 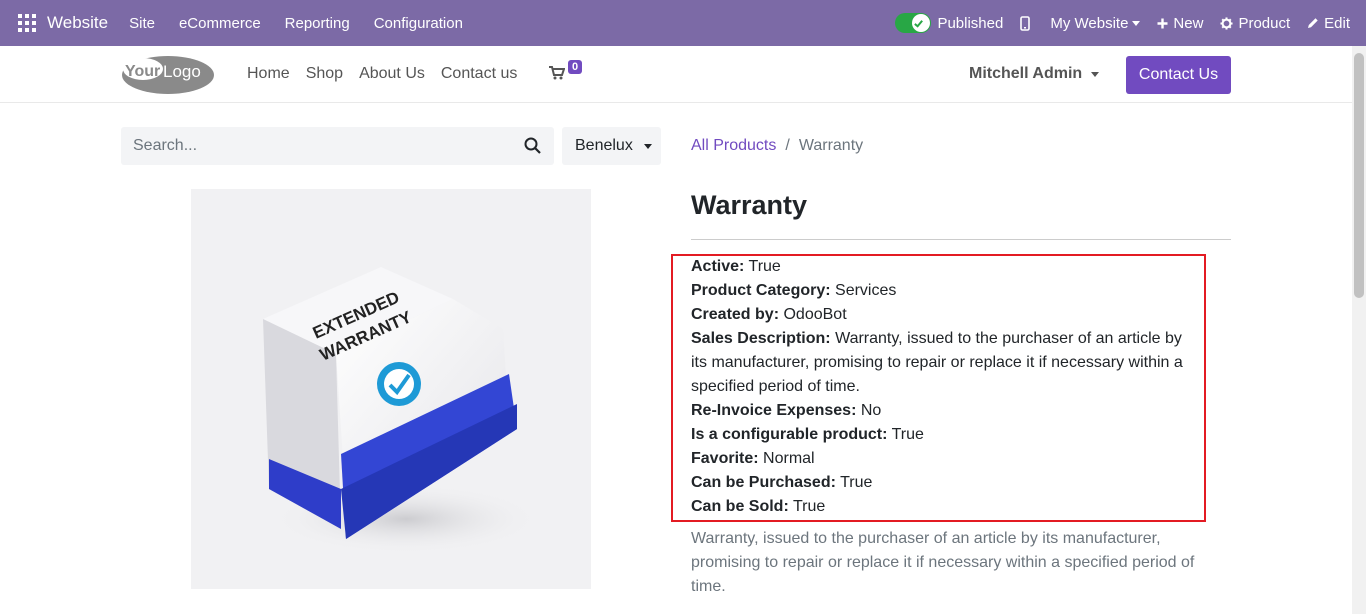 What do you see at coordinates (761, 338) in the screenshot?
I see `attribute-label: Sales Description:` at bounding box center [761, 338].